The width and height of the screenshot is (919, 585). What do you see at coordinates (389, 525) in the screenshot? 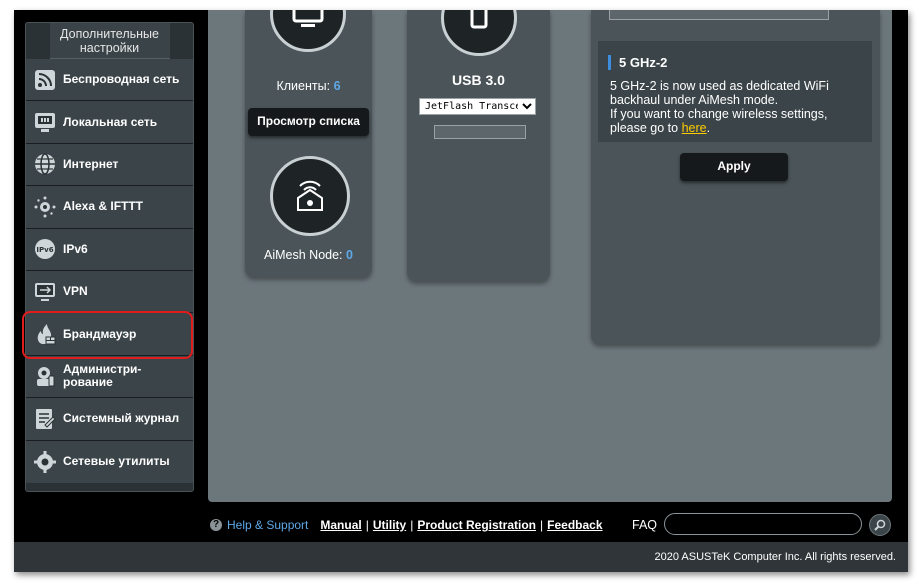
I see `utility-link: Utility` at bounding box center [389, 525].